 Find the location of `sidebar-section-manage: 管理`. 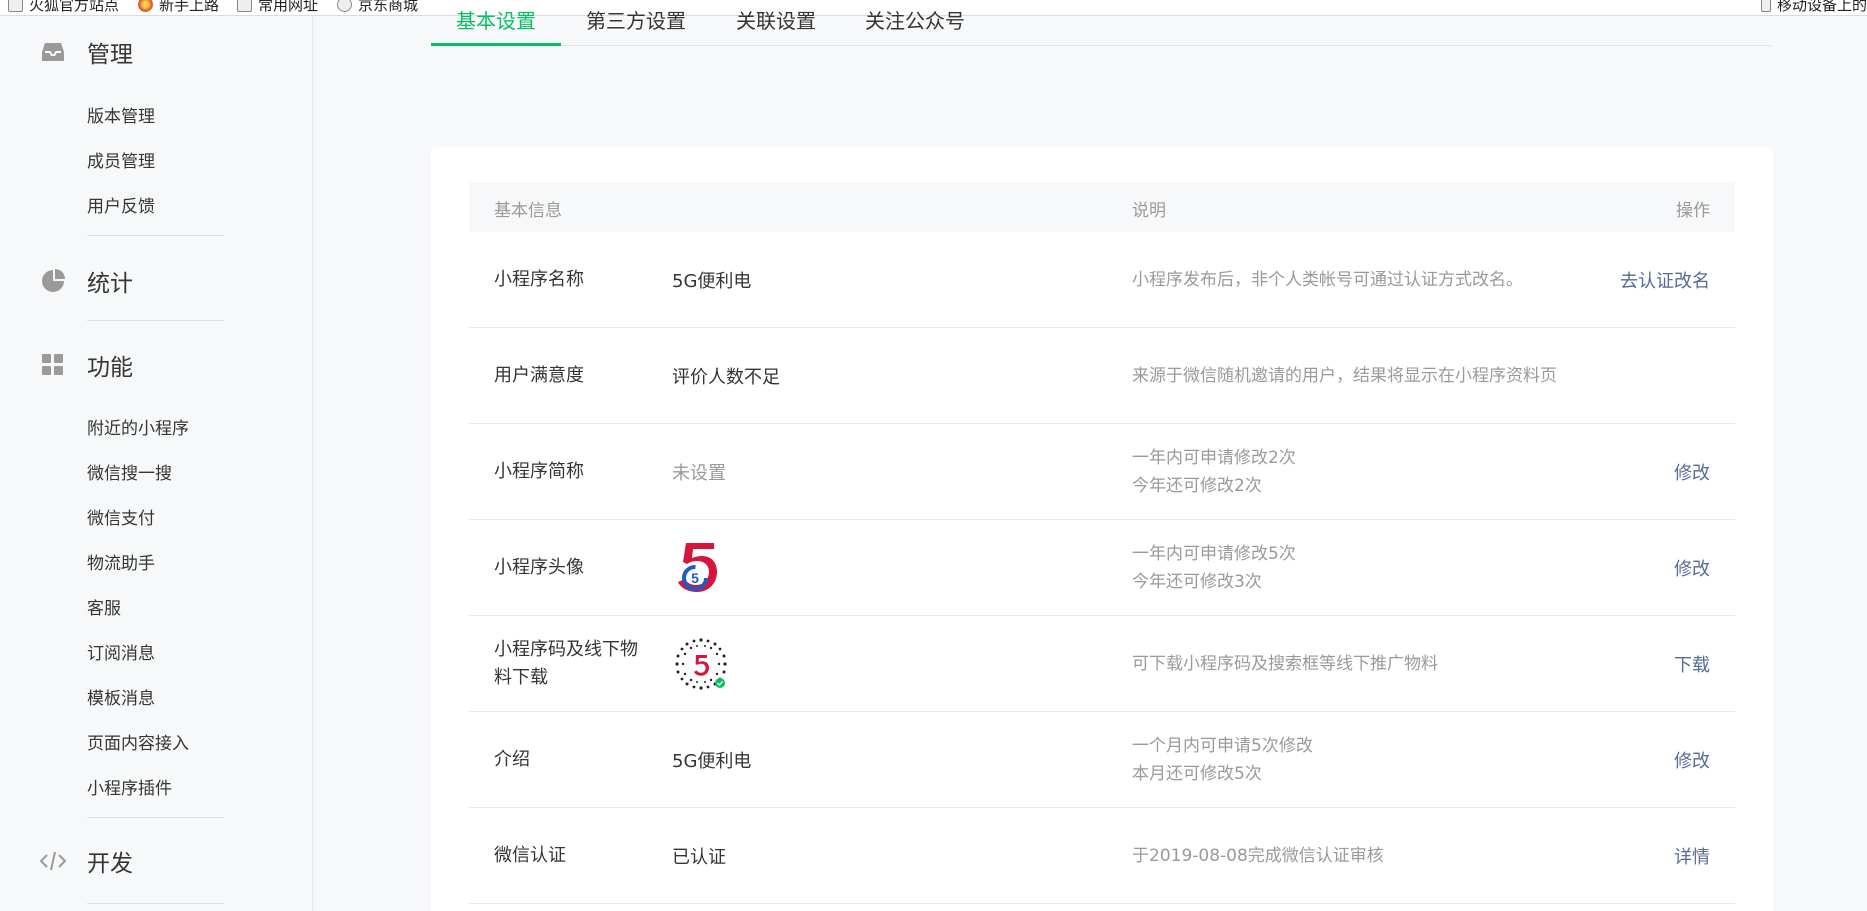

sidebar-section-manage: 管理 is located at coordinates (86, 52).